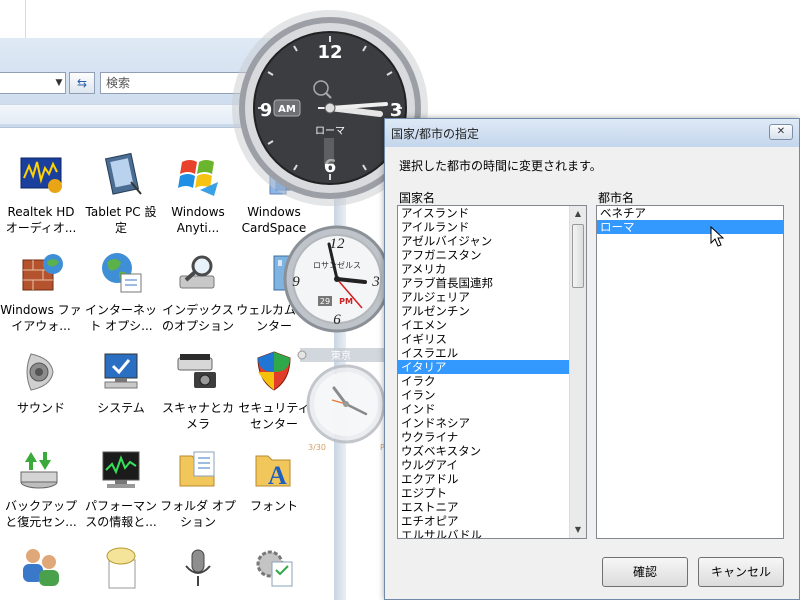  I want to click on country-item: アイルランド, so click(492, 227).